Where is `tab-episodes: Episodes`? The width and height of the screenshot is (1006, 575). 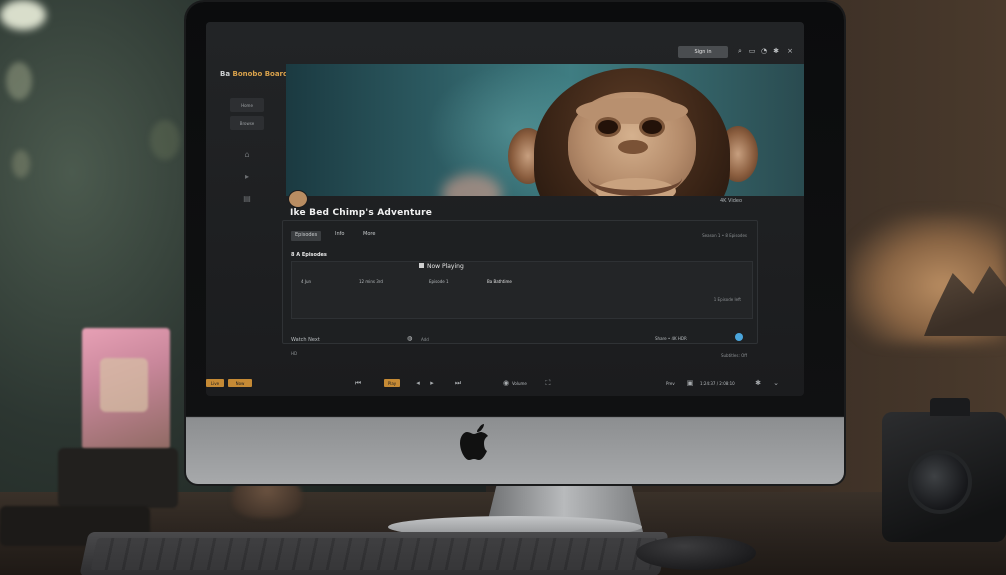 tab-episodes: Episodes is located at coordinates (306, 236).